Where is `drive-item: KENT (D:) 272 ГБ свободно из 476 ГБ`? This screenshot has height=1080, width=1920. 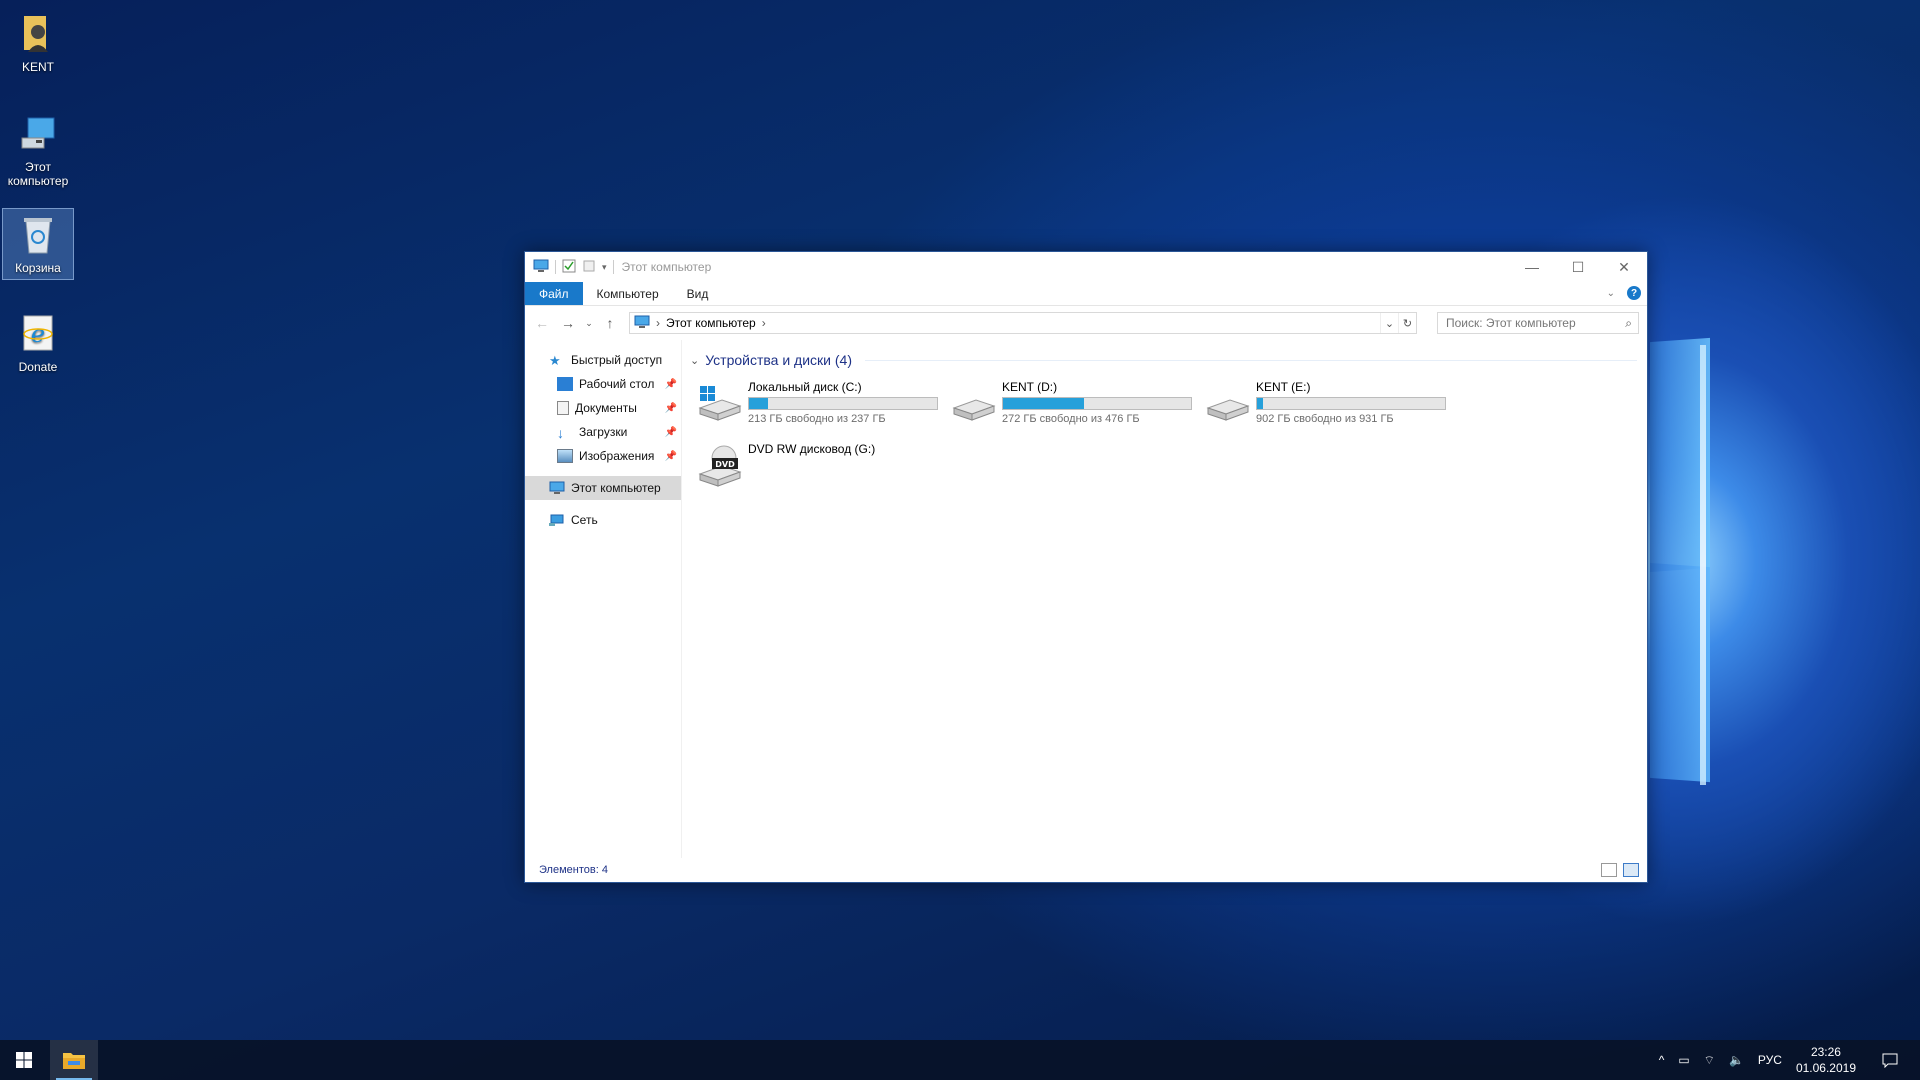
drive-item: KENT (D:) 272 ГБ свободно из 476 ГБ is located at coordinates (1079, 402).